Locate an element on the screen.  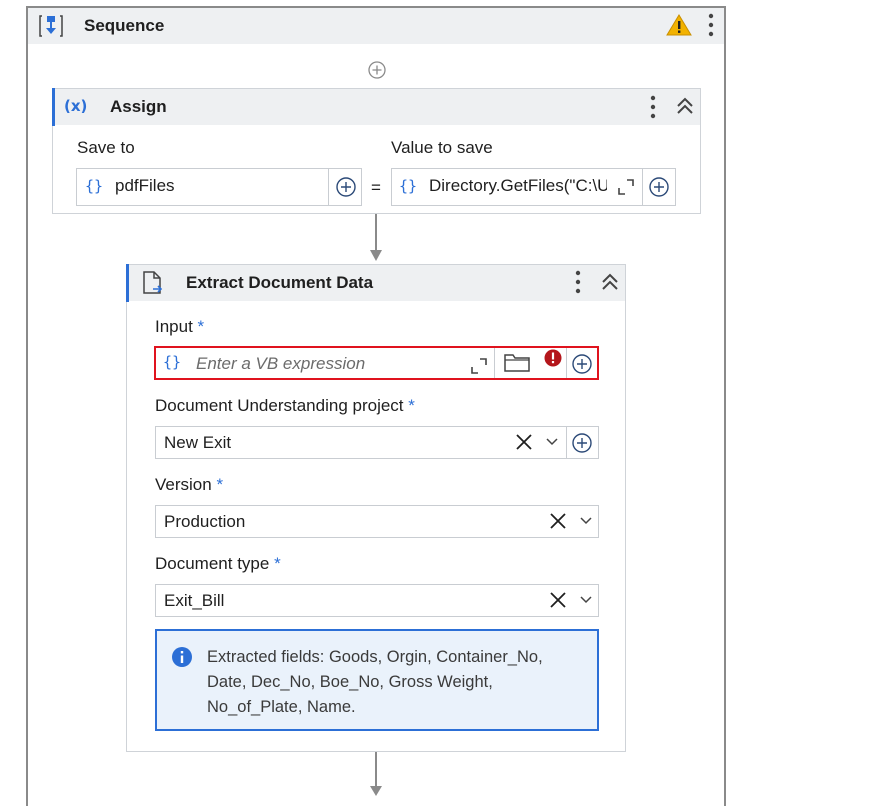
extract-accent-bar is located at coordinates (127, 283).